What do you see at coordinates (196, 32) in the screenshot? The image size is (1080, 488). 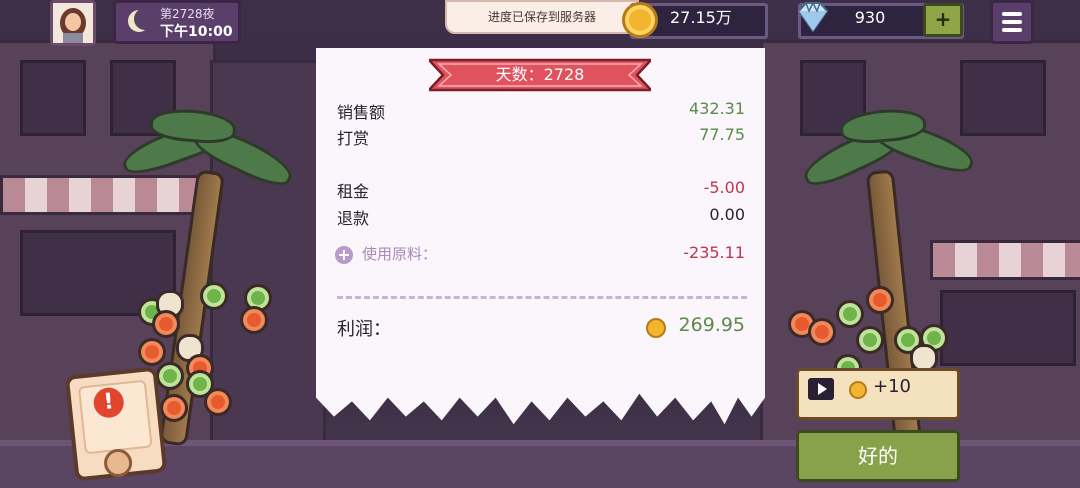 I see `game-time: 下午10:00` at bounding box center [196, 32].